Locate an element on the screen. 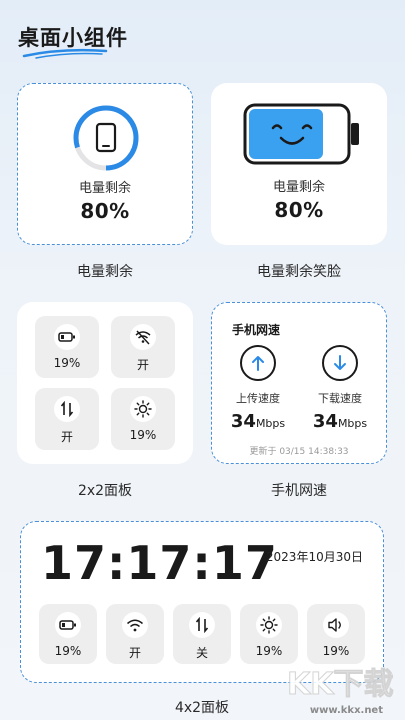 The width and height of the screenshot is (405, 720). panel-2x2-card: 19% 开 开 19% is located at coordinates (105, 383).